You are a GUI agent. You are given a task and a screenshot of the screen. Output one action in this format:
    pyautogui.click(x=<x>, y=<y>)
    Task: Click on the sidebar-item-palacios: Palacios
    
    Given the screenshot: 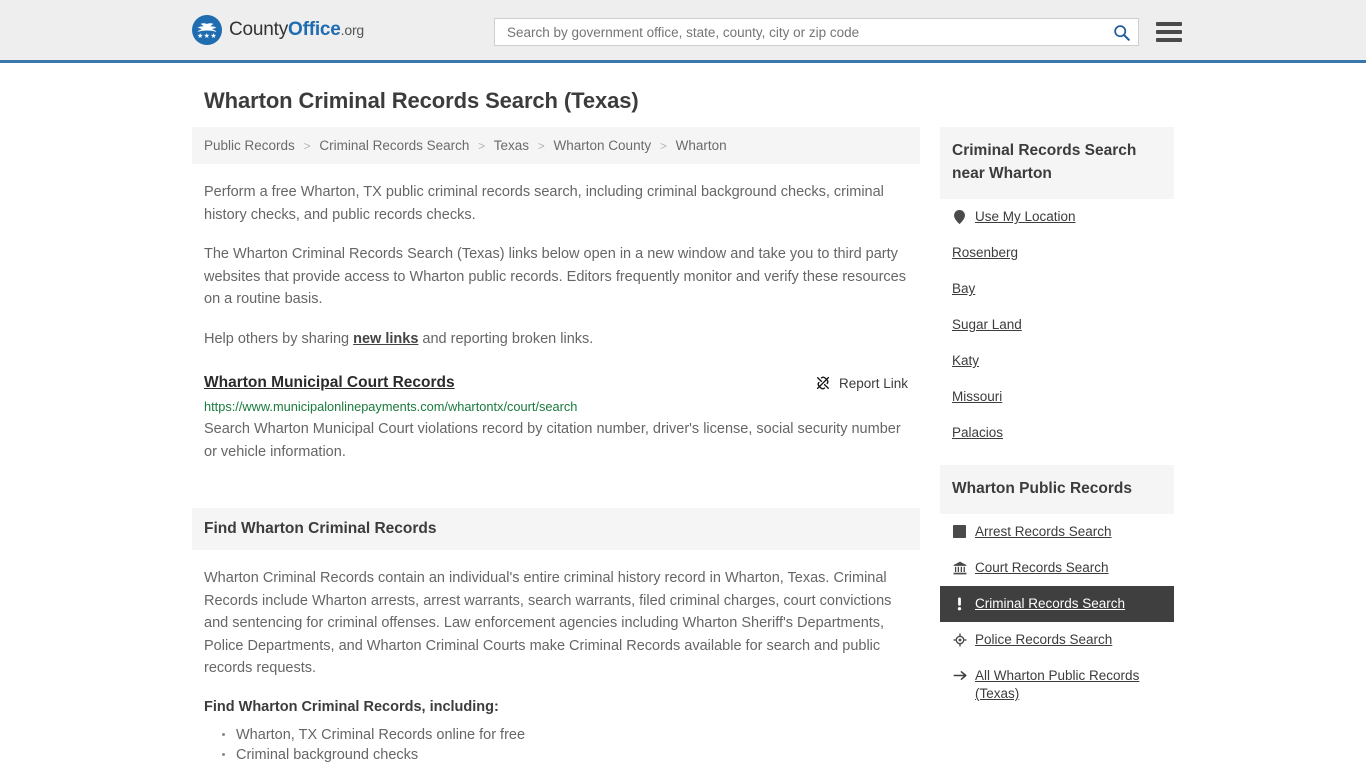 What is the action you would take?
    pyautogui.click(x=1057, y=433)
    